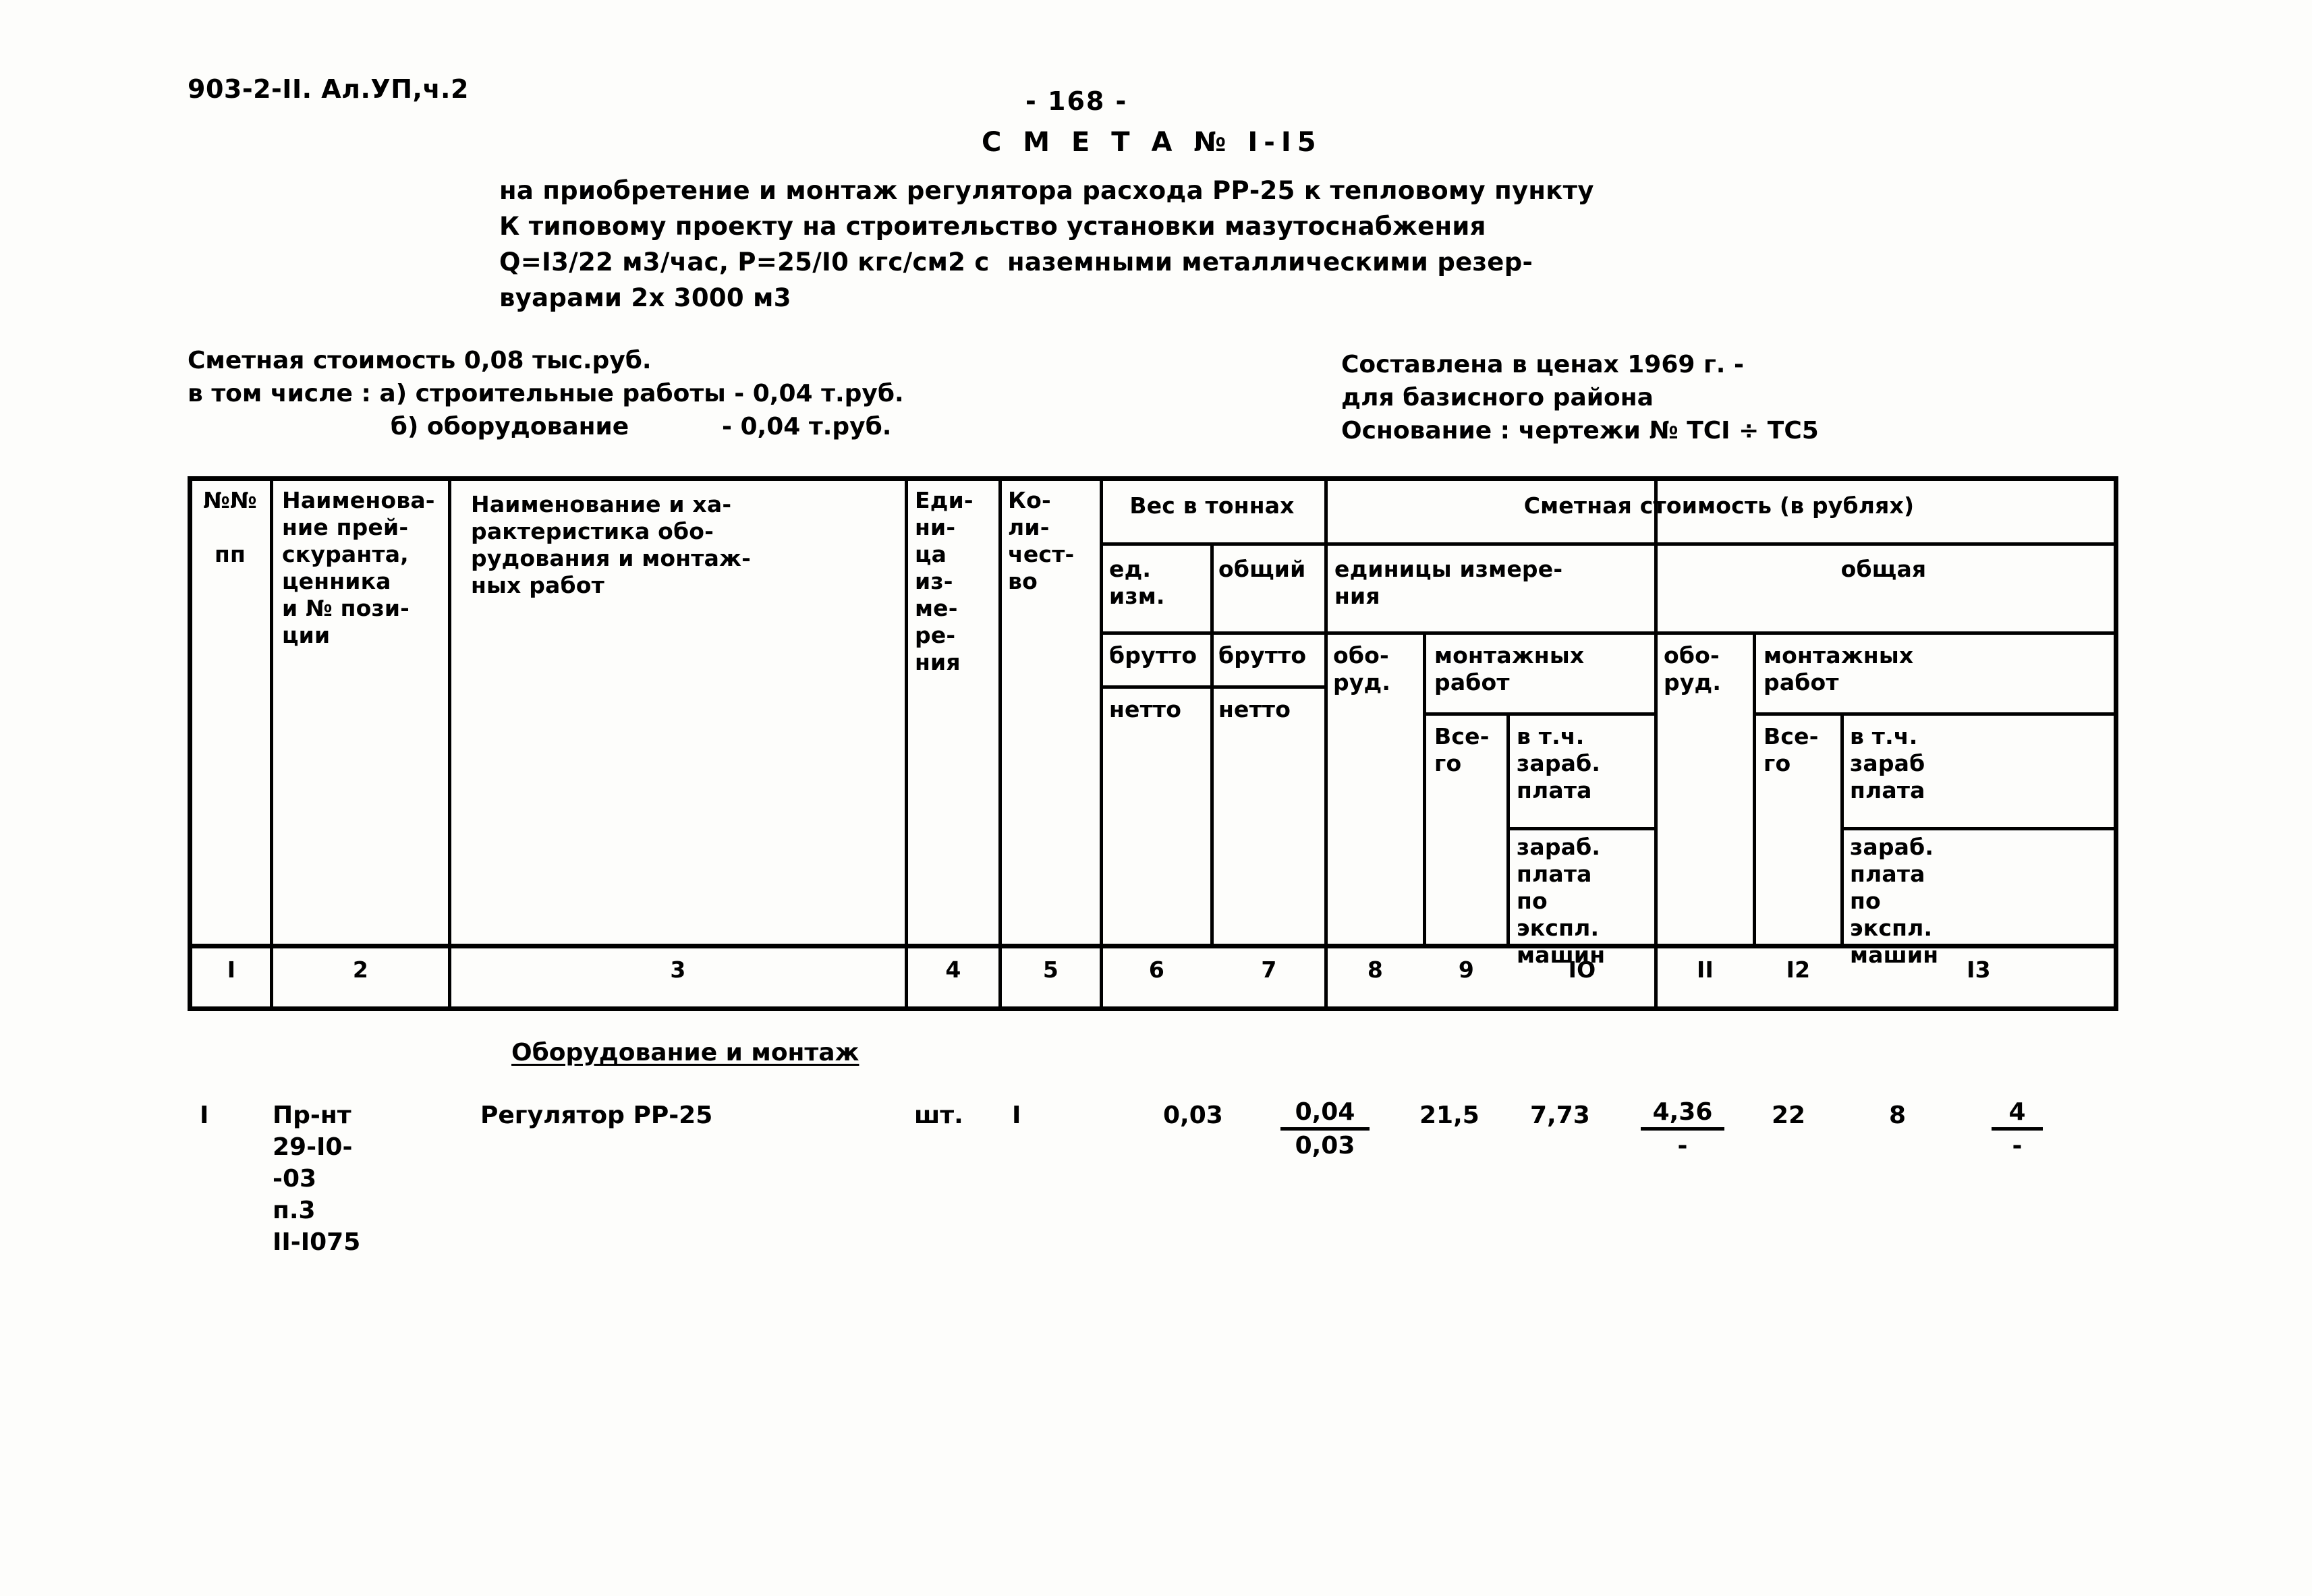 This screenshot has width=2312, height=1596. I want to click on header-cost-per-unit: единицы измере- ния, so click(1448, 582).